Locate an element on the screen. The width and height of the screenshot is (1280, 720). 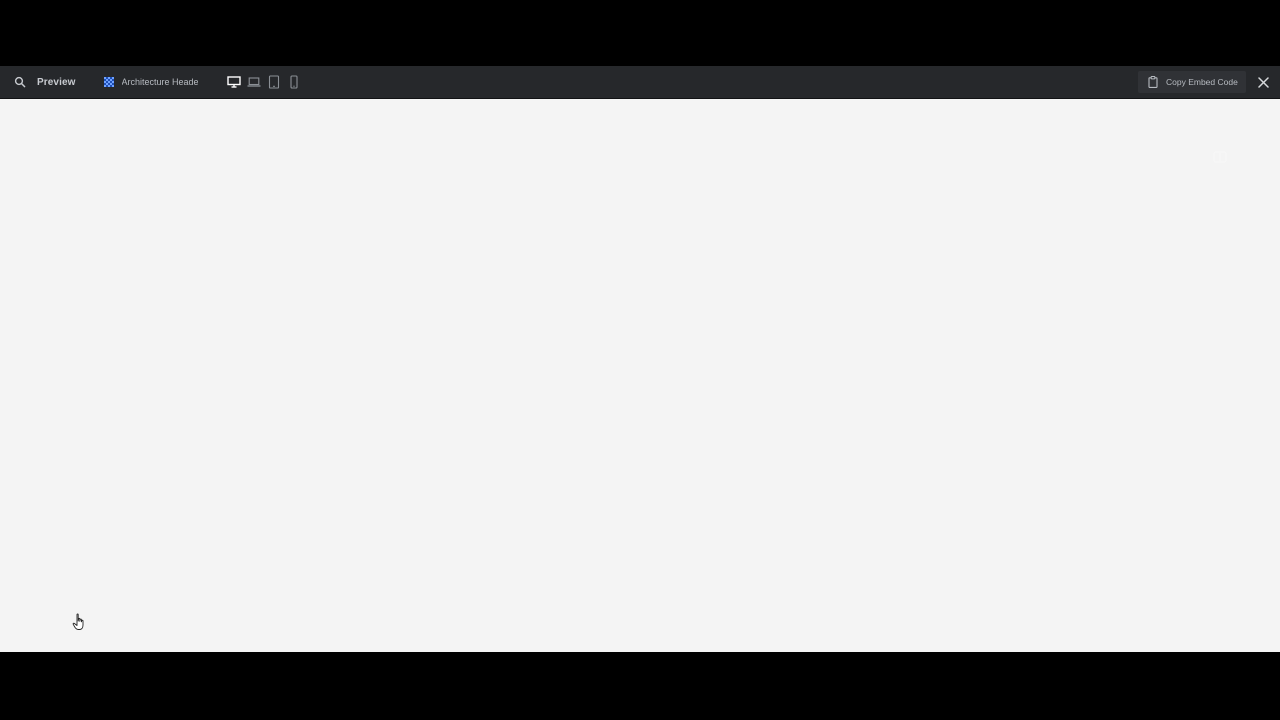
laptop-icon is located at coordinates (254, 82).